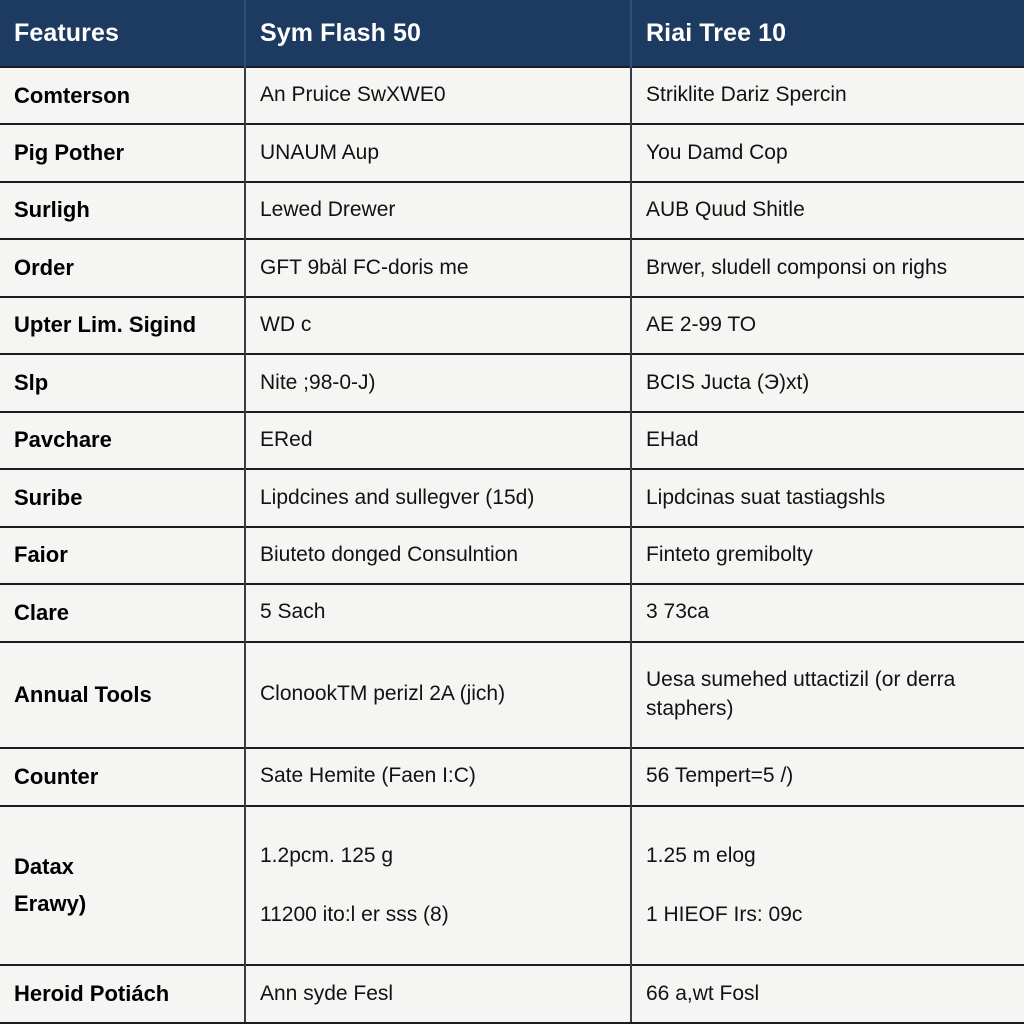 This screenshot has width=1024, height=1024. What do you see at coordinates (123, 325) in the screenshot?
I see `row-feature-label: Upter Lim. Sigind` at bounding box center [123, 325].